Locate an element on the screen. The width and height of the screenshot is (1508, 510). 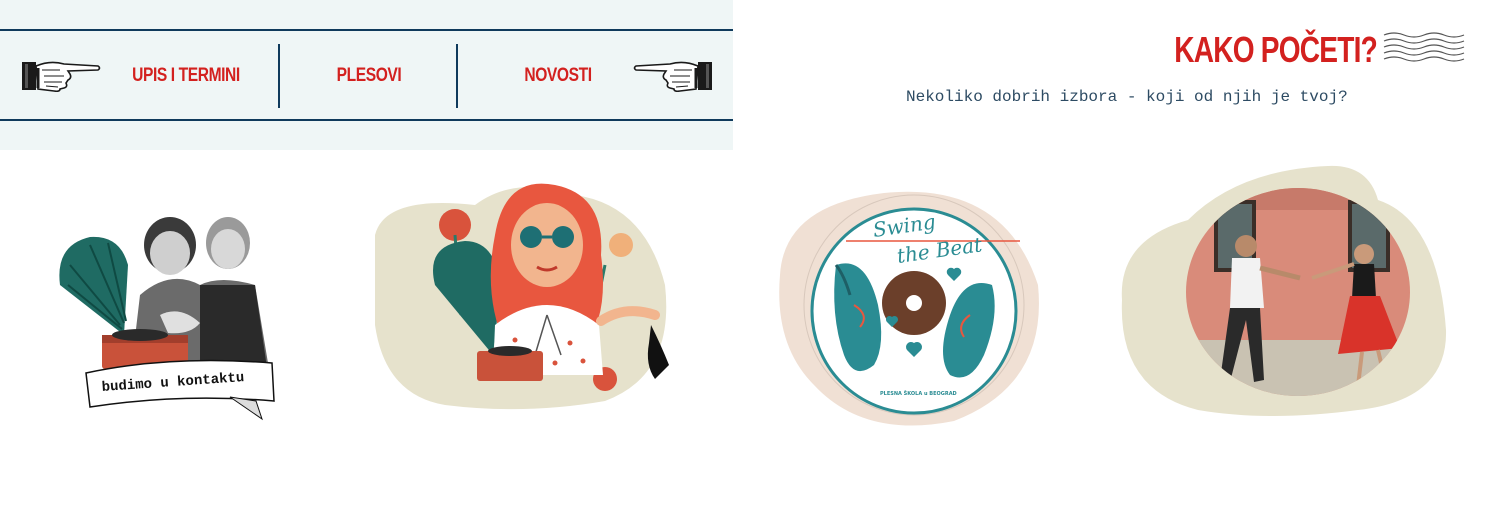
card-dancer is located at coordinates (525, 295).